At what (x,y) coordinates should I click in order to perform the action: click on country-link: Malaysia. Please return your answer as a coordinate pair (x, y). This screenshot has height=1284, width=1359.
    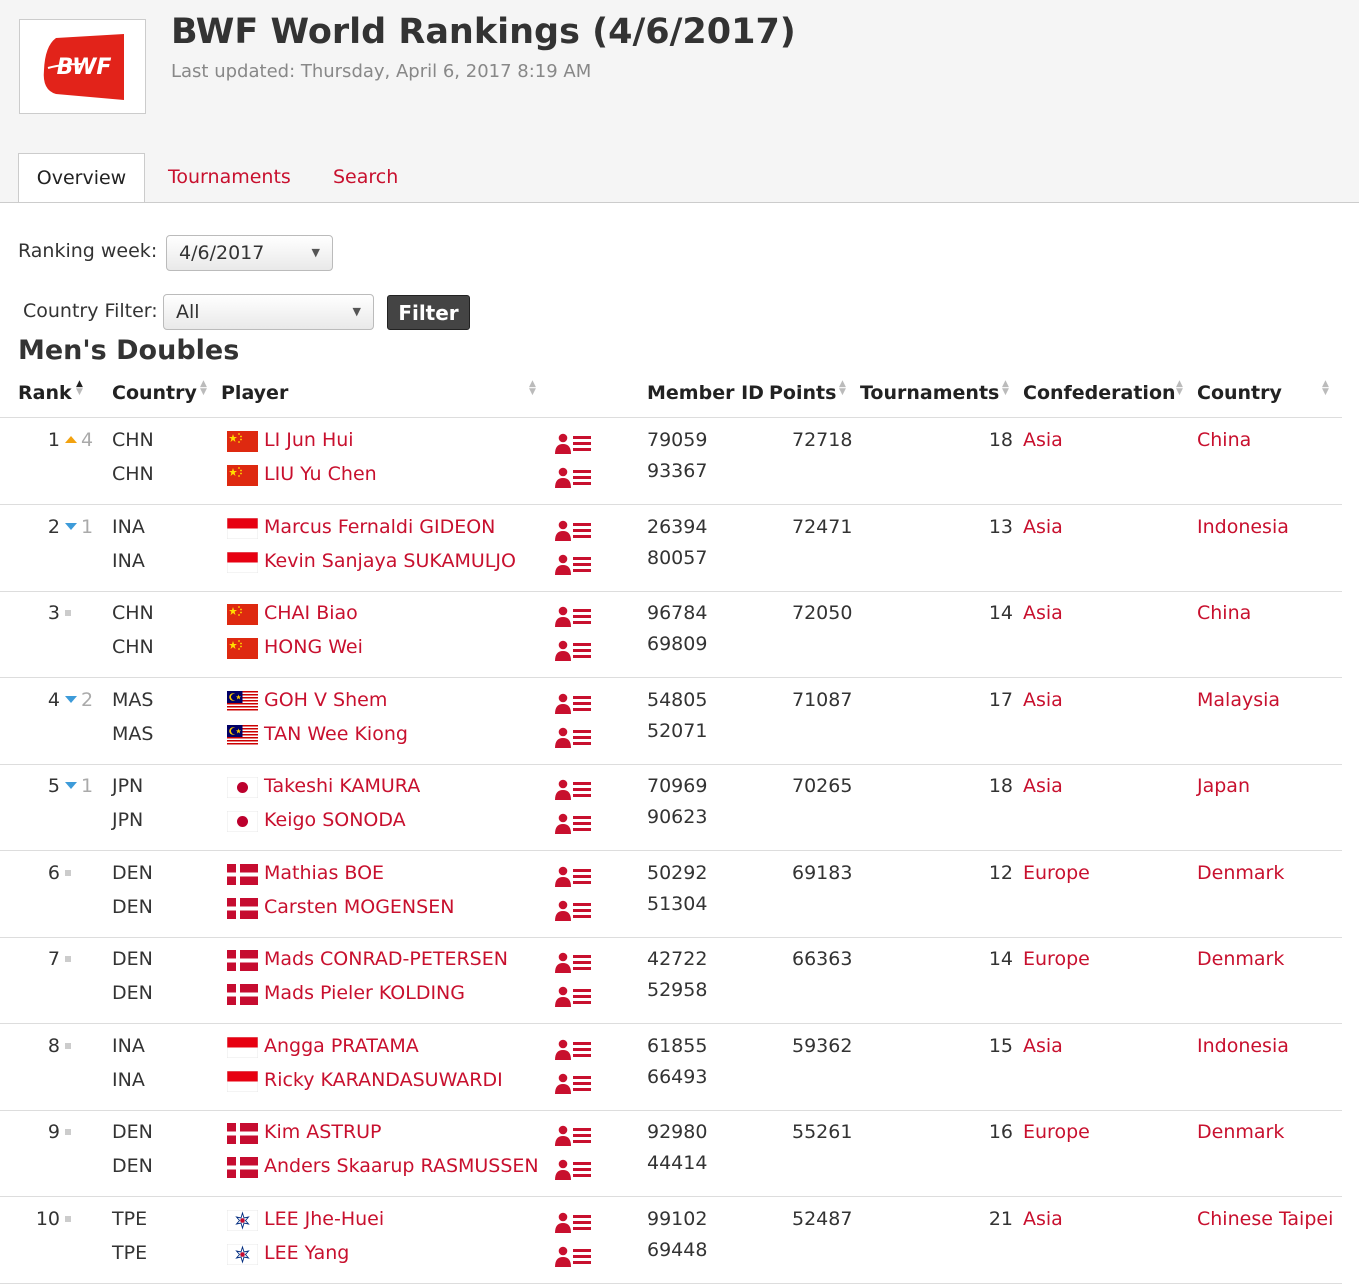
    Looking at the image, I should click on (1238, 700).